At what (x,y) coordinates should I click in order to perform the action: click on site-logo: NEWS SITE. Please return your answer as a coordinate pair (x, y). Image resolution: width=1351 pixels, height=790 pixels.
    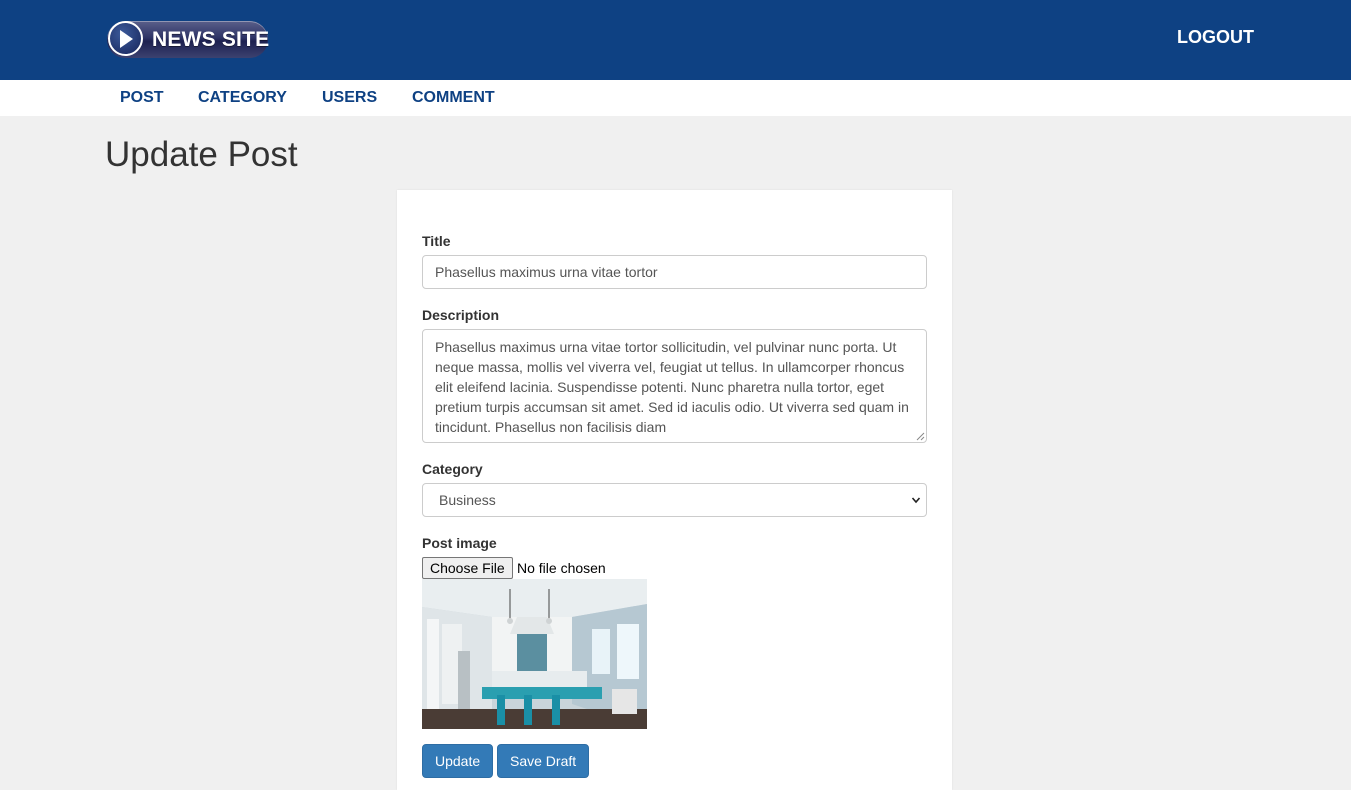
    Looking at the image, I should click on (188, 39).